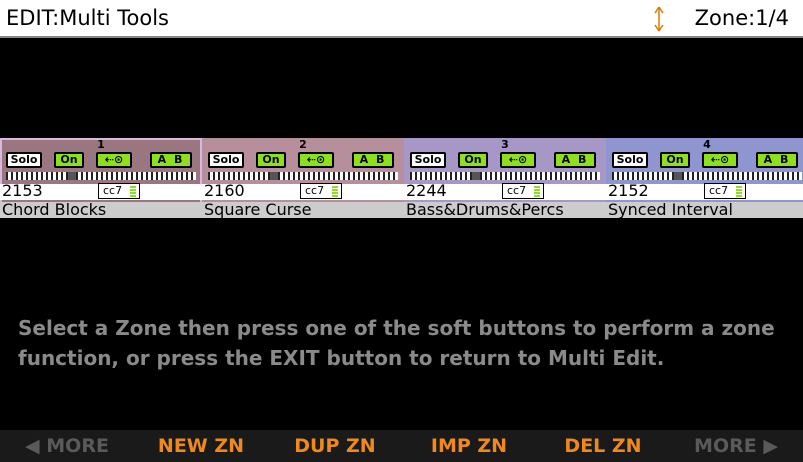 The height and width of the screenshot is (462, 803). What do you see at coordinates (22, 190) in the screenshot?
I see `program-number: 2153` at bounding box center [22, 190].